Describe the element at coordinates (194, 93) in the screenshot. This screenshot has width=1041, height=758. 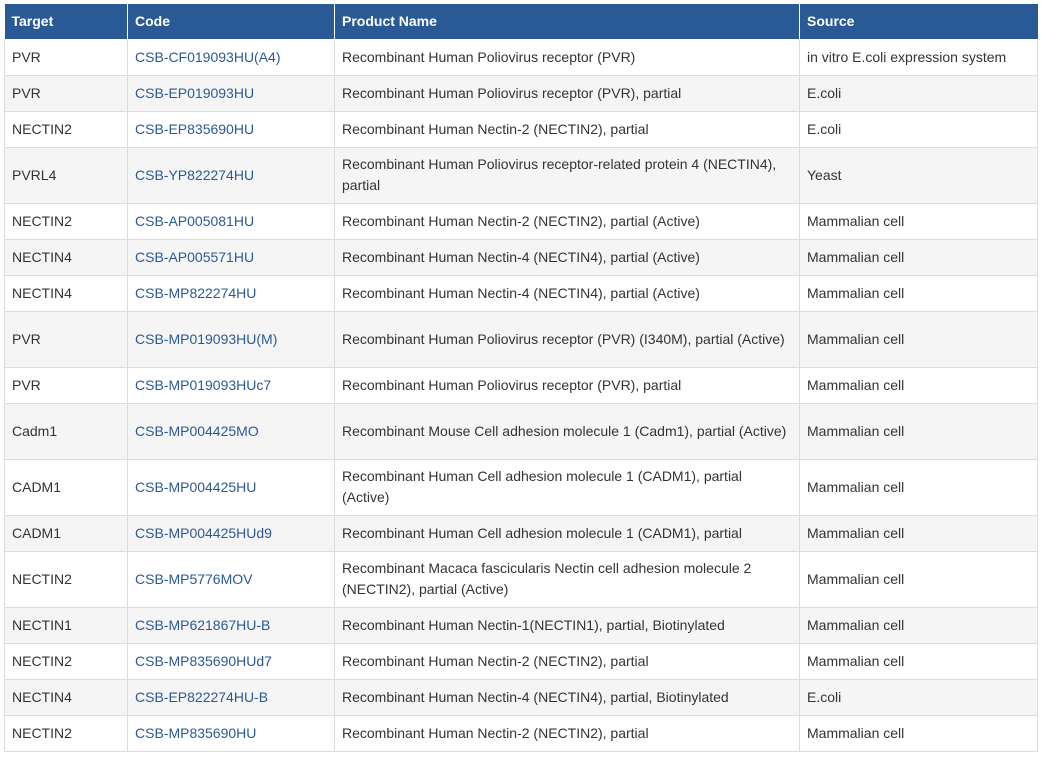
I see `code-link: CSB-EP019093HU` at that location.